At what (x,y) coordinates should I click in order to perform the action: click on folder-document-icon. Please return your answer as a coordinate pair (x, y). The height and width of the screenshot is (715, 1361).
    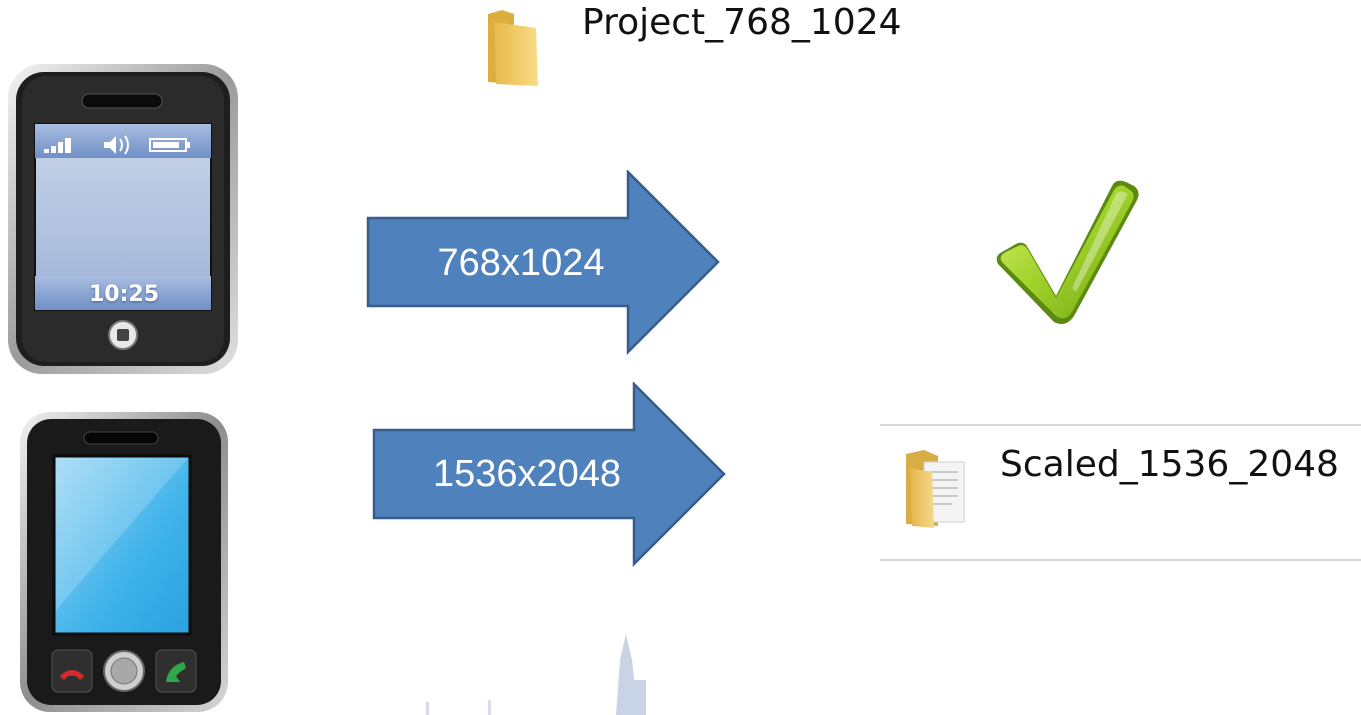
    Looking at the image, I should click on (935, 489).